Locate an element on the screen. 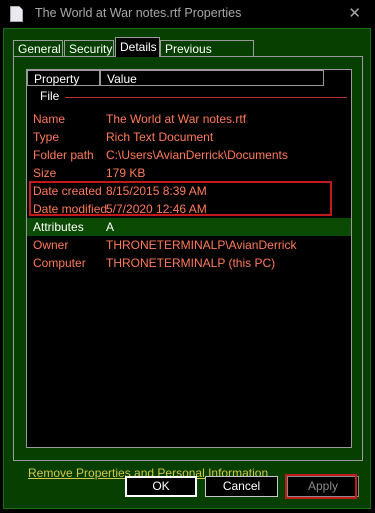  property-value: 5/7/2020 12:46 AM is located at coordinates (156, 209).